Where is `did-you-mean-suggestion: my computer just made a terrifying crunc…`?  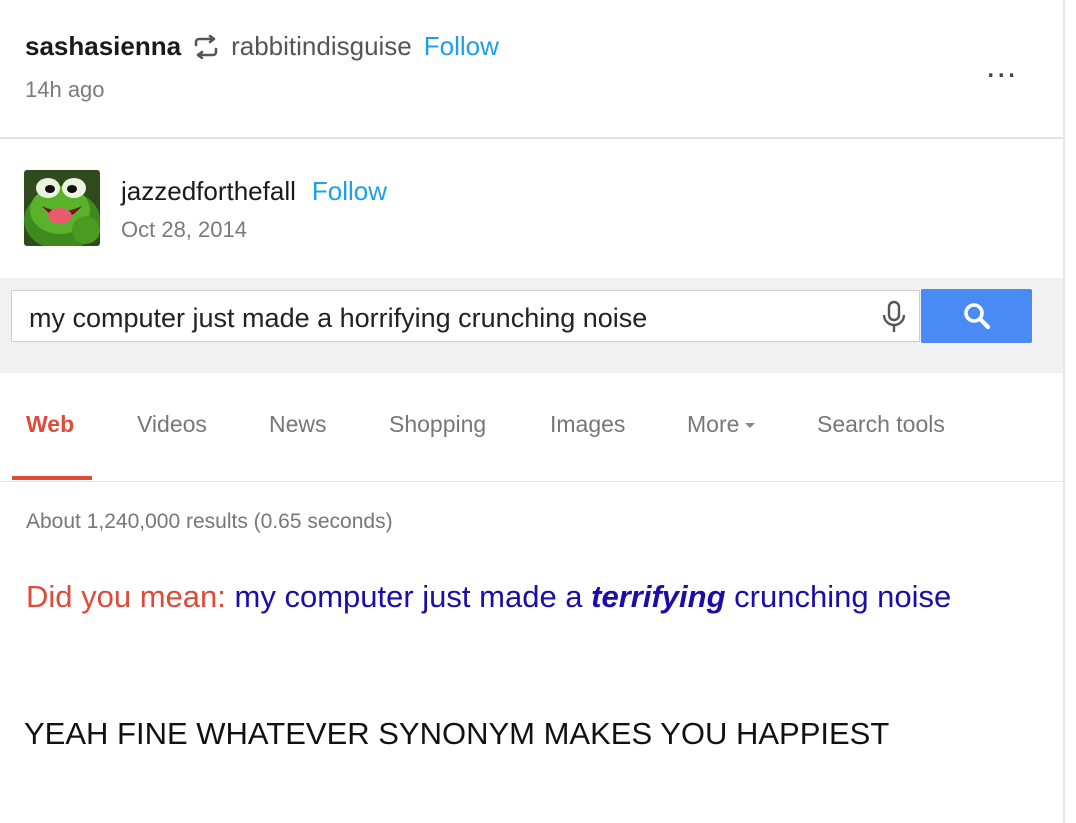
did-you-mean-suggestion: my computer just made a terrifying crunc… is located at coordinates (593, 596).